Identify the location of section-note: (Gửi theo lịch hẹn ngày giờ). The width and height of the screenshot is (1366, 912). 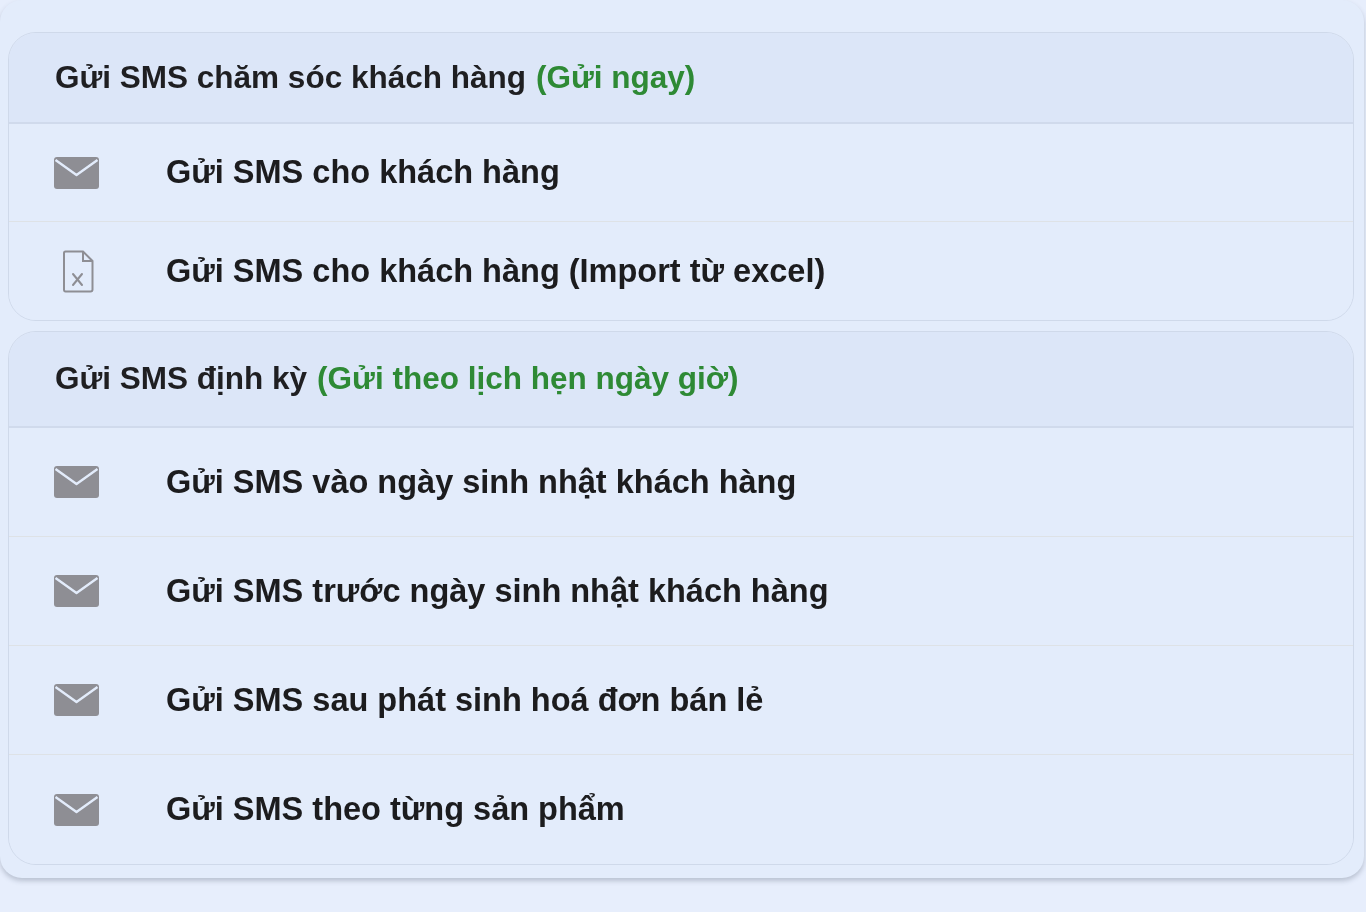
(528, 379).